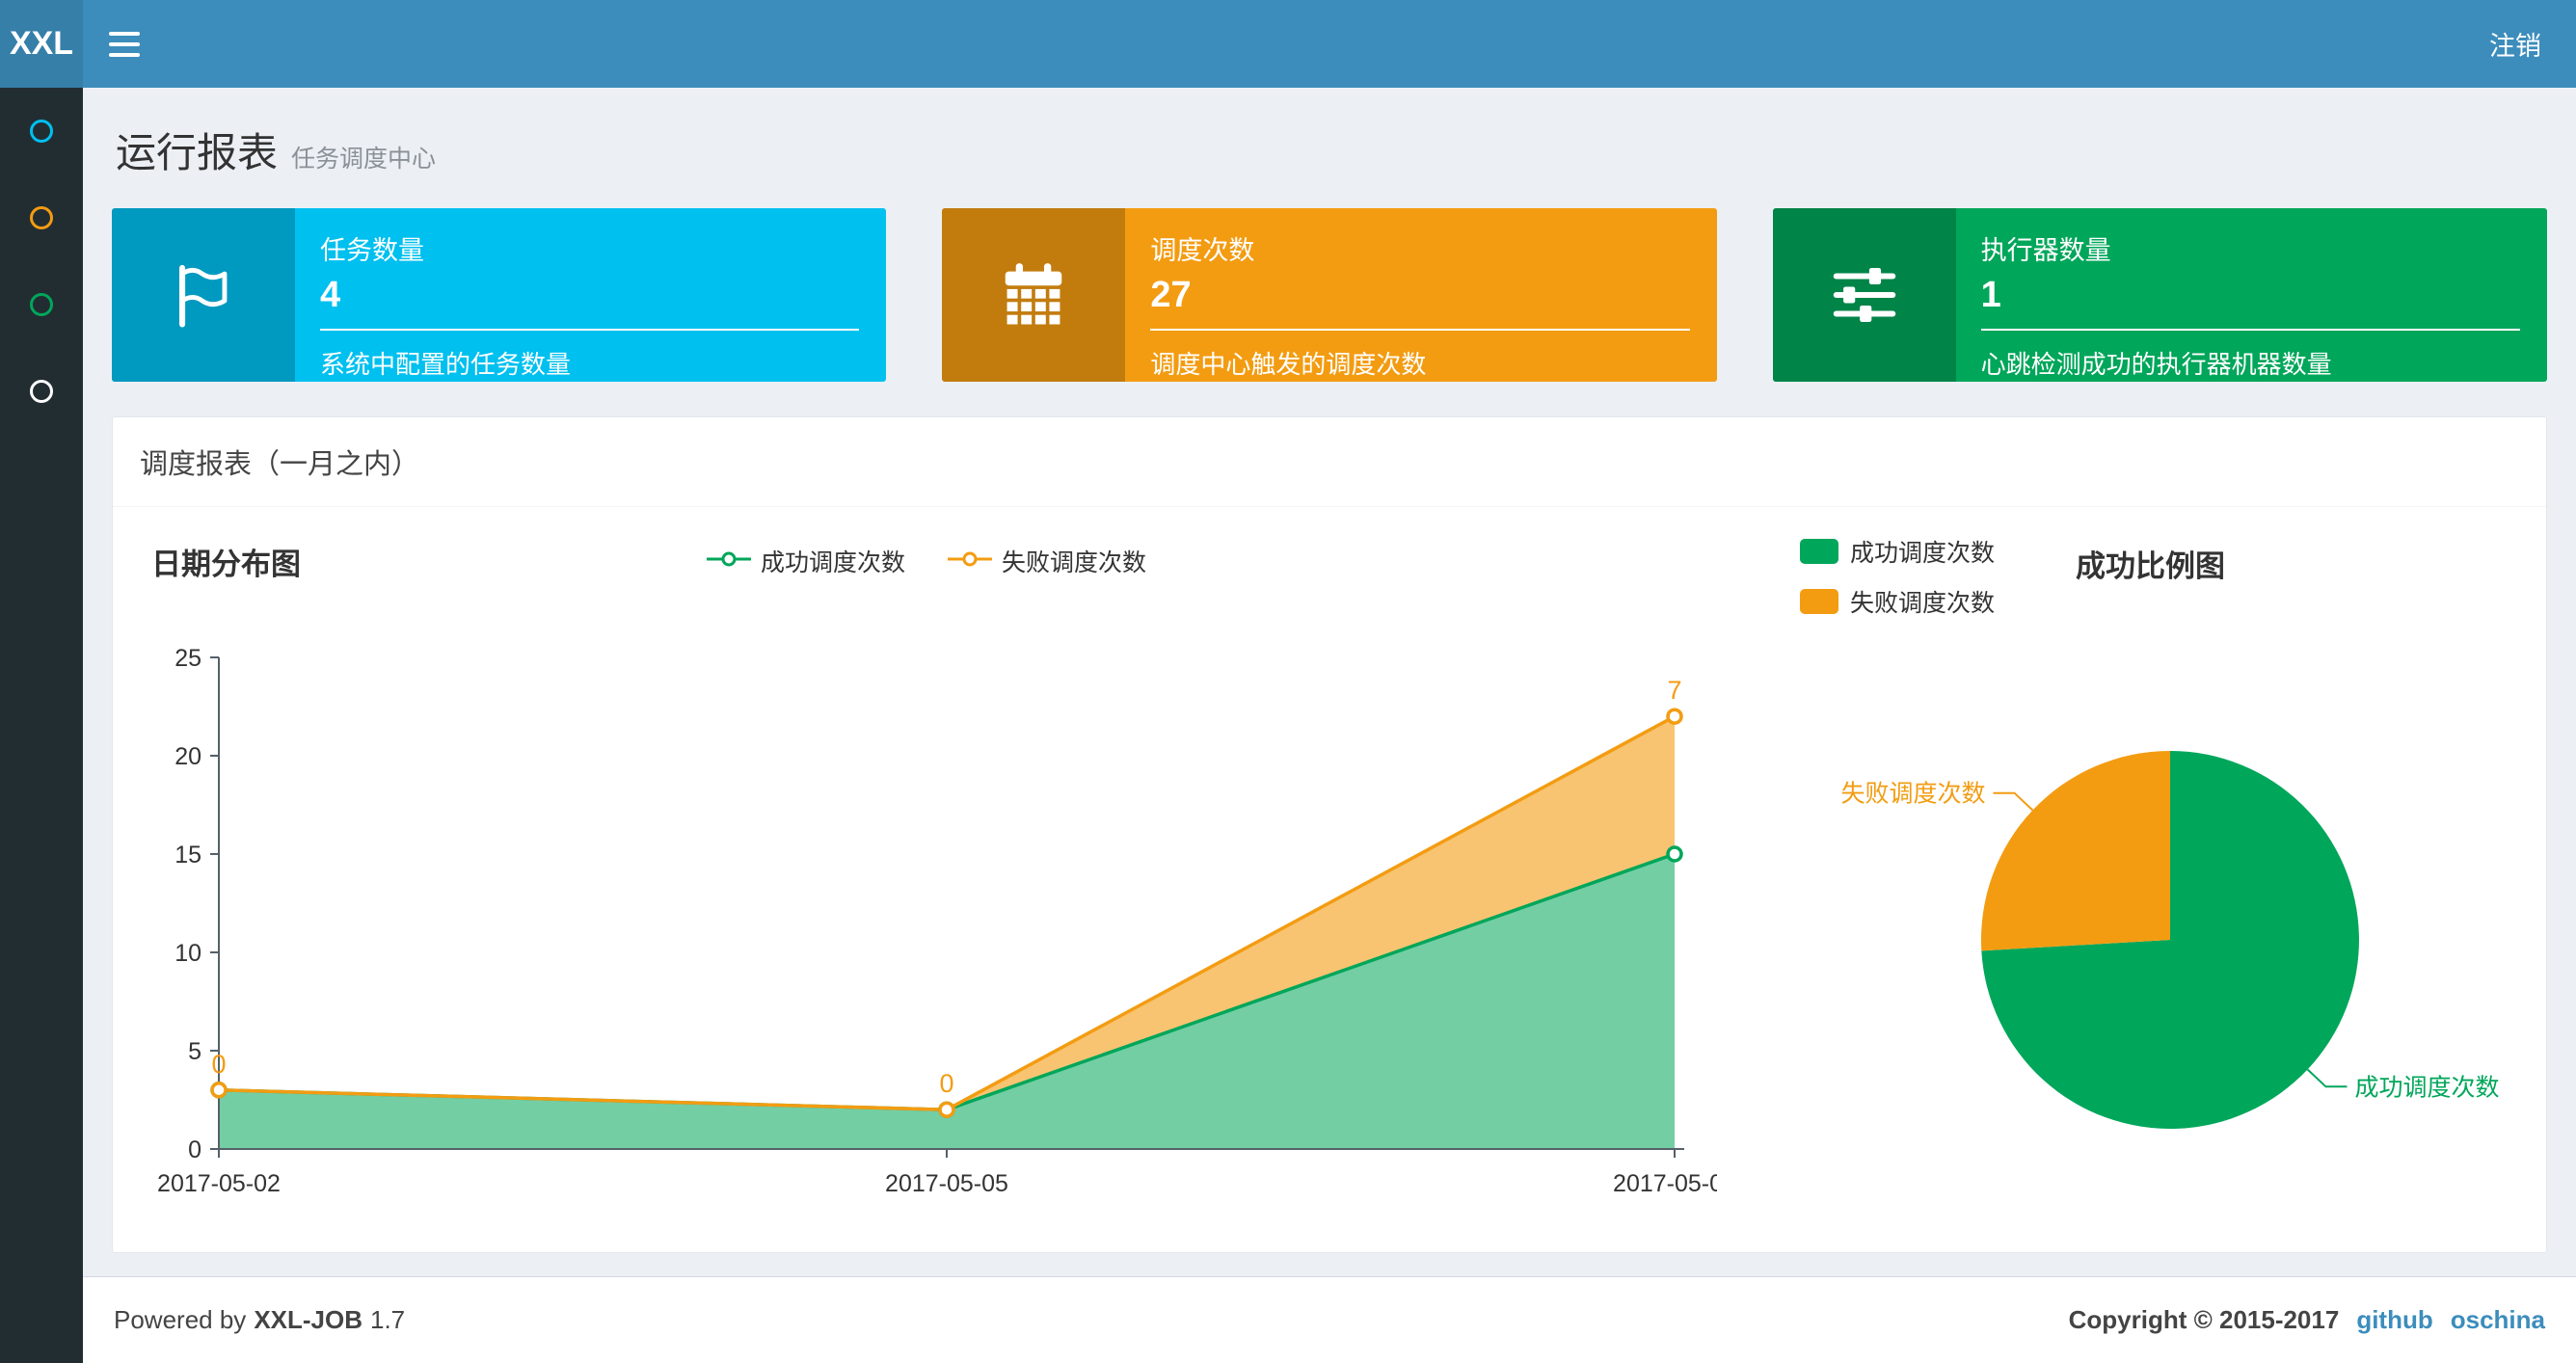 This screenshot has height=1363, width=2576. What do you see at coordinates (1665, 1183) in the screenshot?
I see `svg-text: 2017-05-08` at bounding box center [1665, 1183].